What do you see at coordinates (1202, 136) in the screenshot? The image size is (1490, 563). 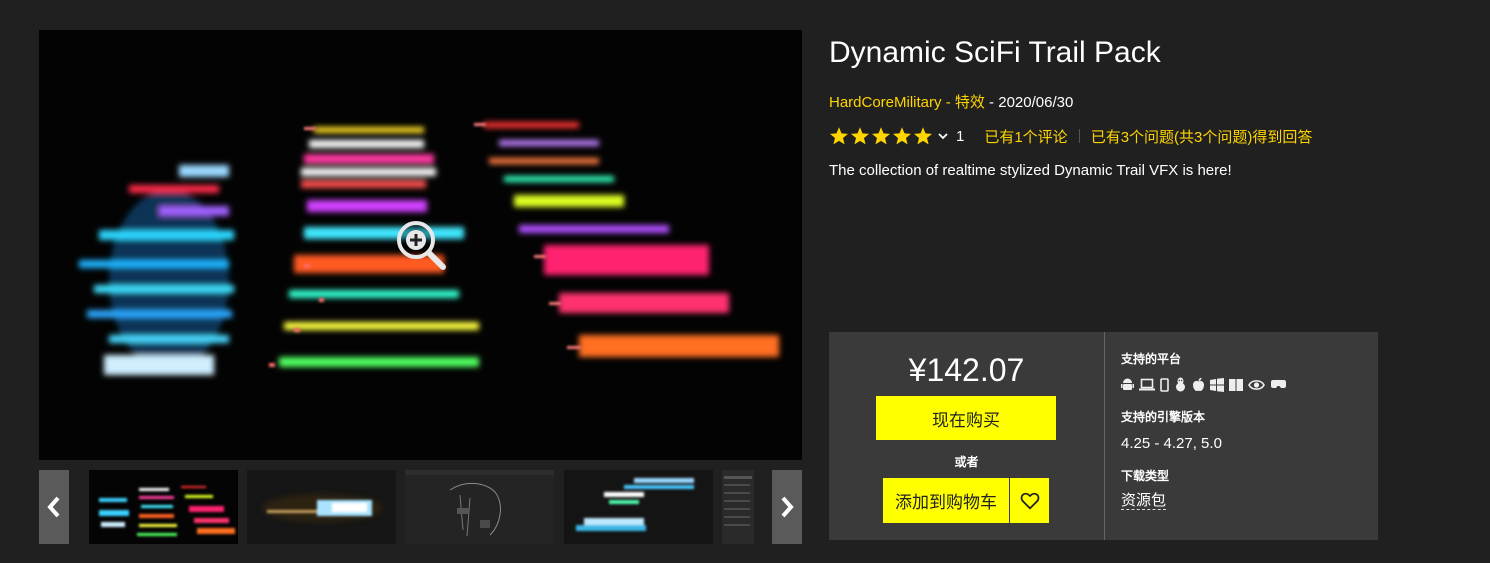 I see `questions-link: 已有3个问题(共3个问题)得到回答` at bounding box center [1202, 136].